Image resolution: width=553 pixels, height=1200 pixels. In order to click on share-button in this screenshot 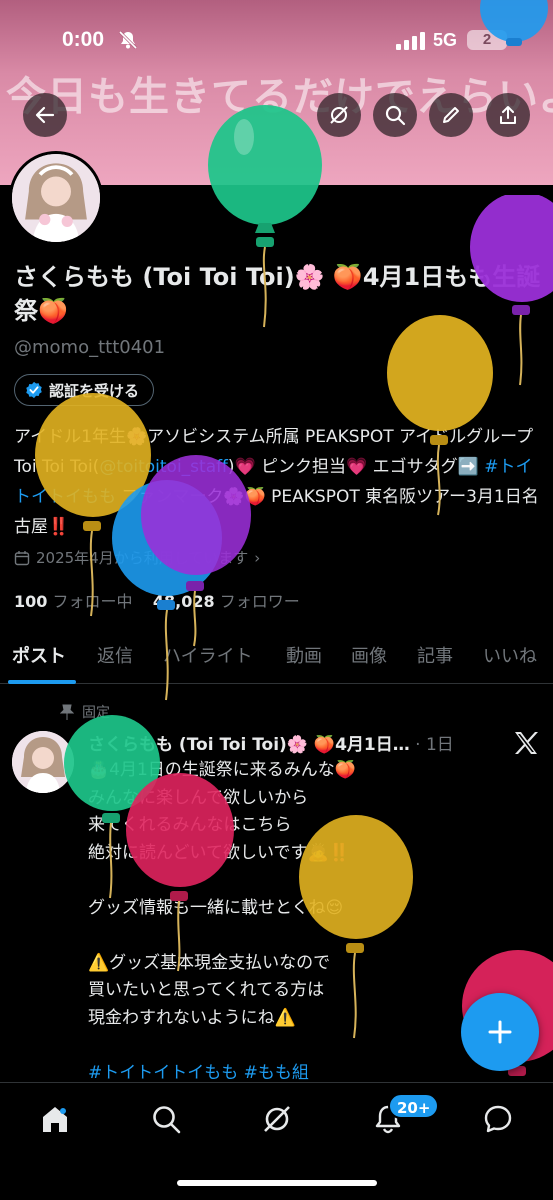, I will do `click(508, 115)`.